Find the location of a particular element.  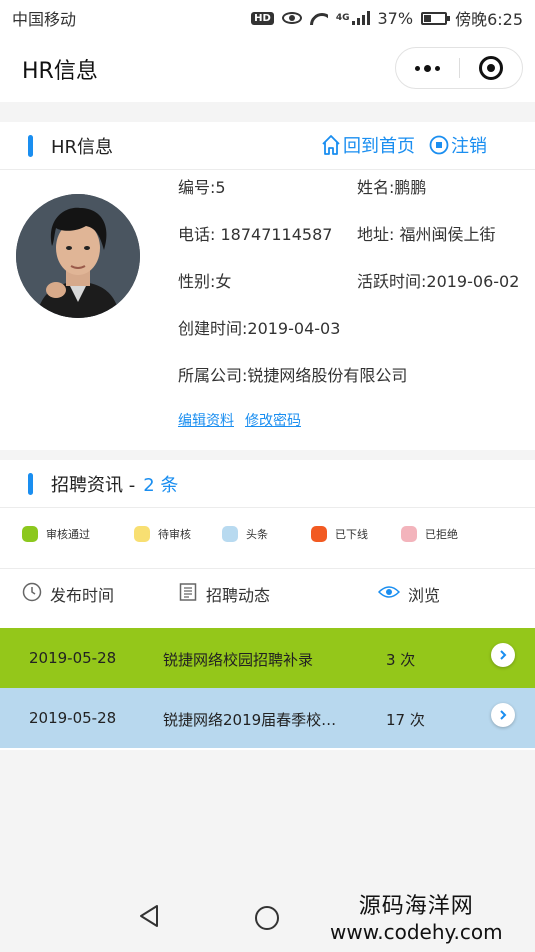

legend-approved: 审核通过 is located at coordinates (56, 534).